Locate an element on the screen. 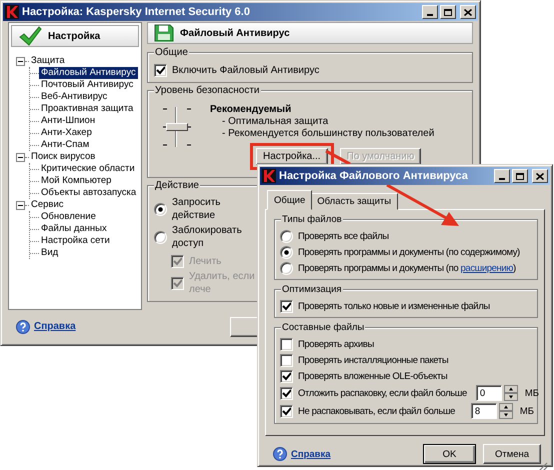 This screenshot has width=554, height=470. level-note: - Оптимальная защита is located at coordinates (275, 121).